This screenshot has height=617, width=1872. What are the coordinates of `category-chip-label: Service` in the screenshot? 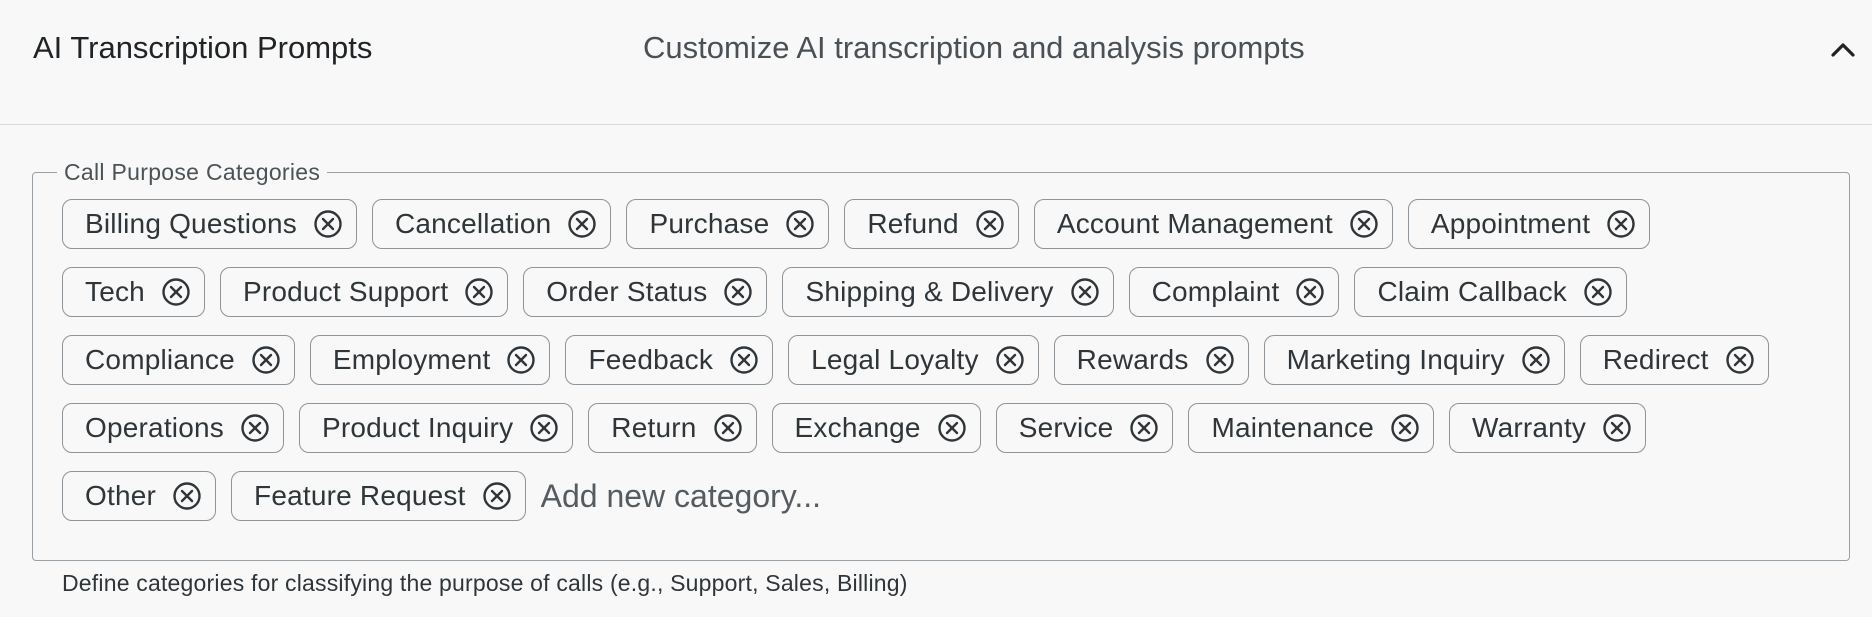 It's located at (1066, 427).